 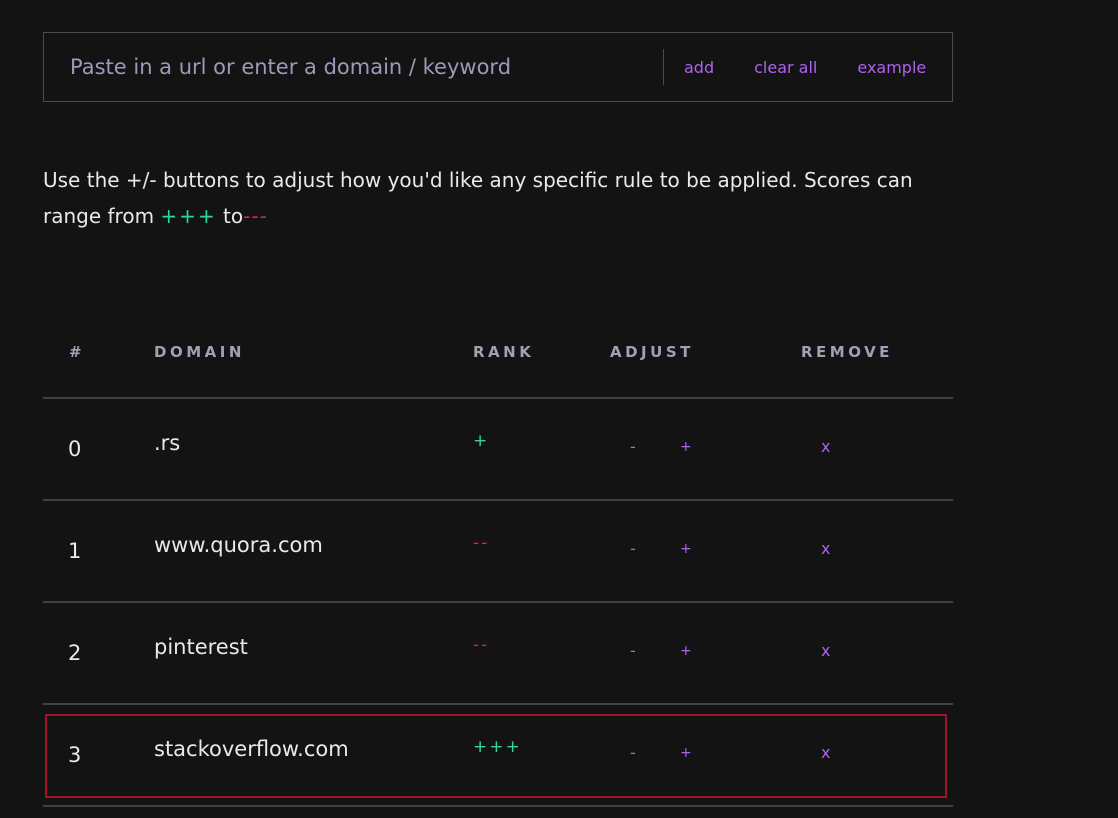 I want to click on row-number: 1, so click(x=75, y=551).